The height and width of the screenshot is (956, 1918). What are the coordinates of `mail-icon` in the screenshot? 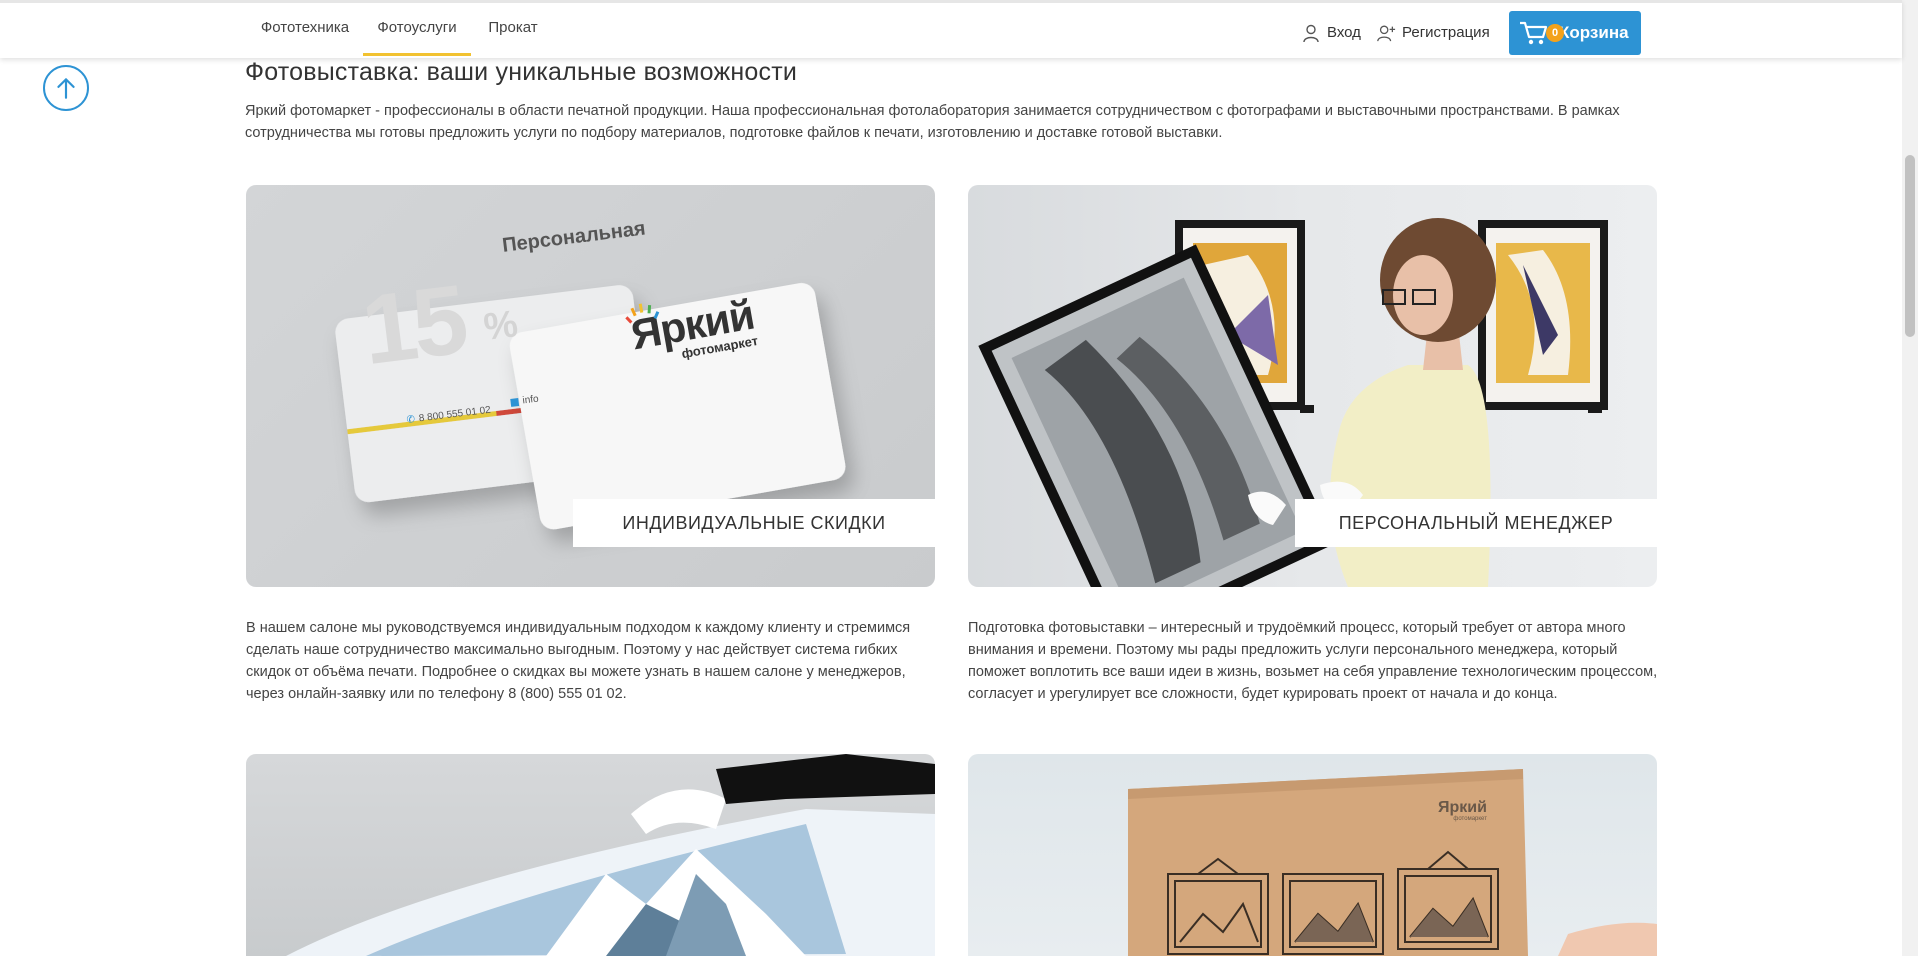 It's located at (515, 402).